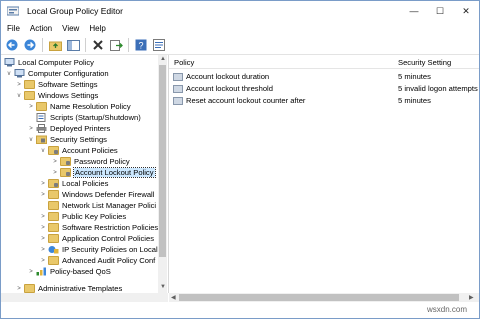 This screenshot has width=480, height=319. What do you see at coordinates (466, 11) in the screenshot?
I see `close-button: ✕` at bounding box center [466, 11].